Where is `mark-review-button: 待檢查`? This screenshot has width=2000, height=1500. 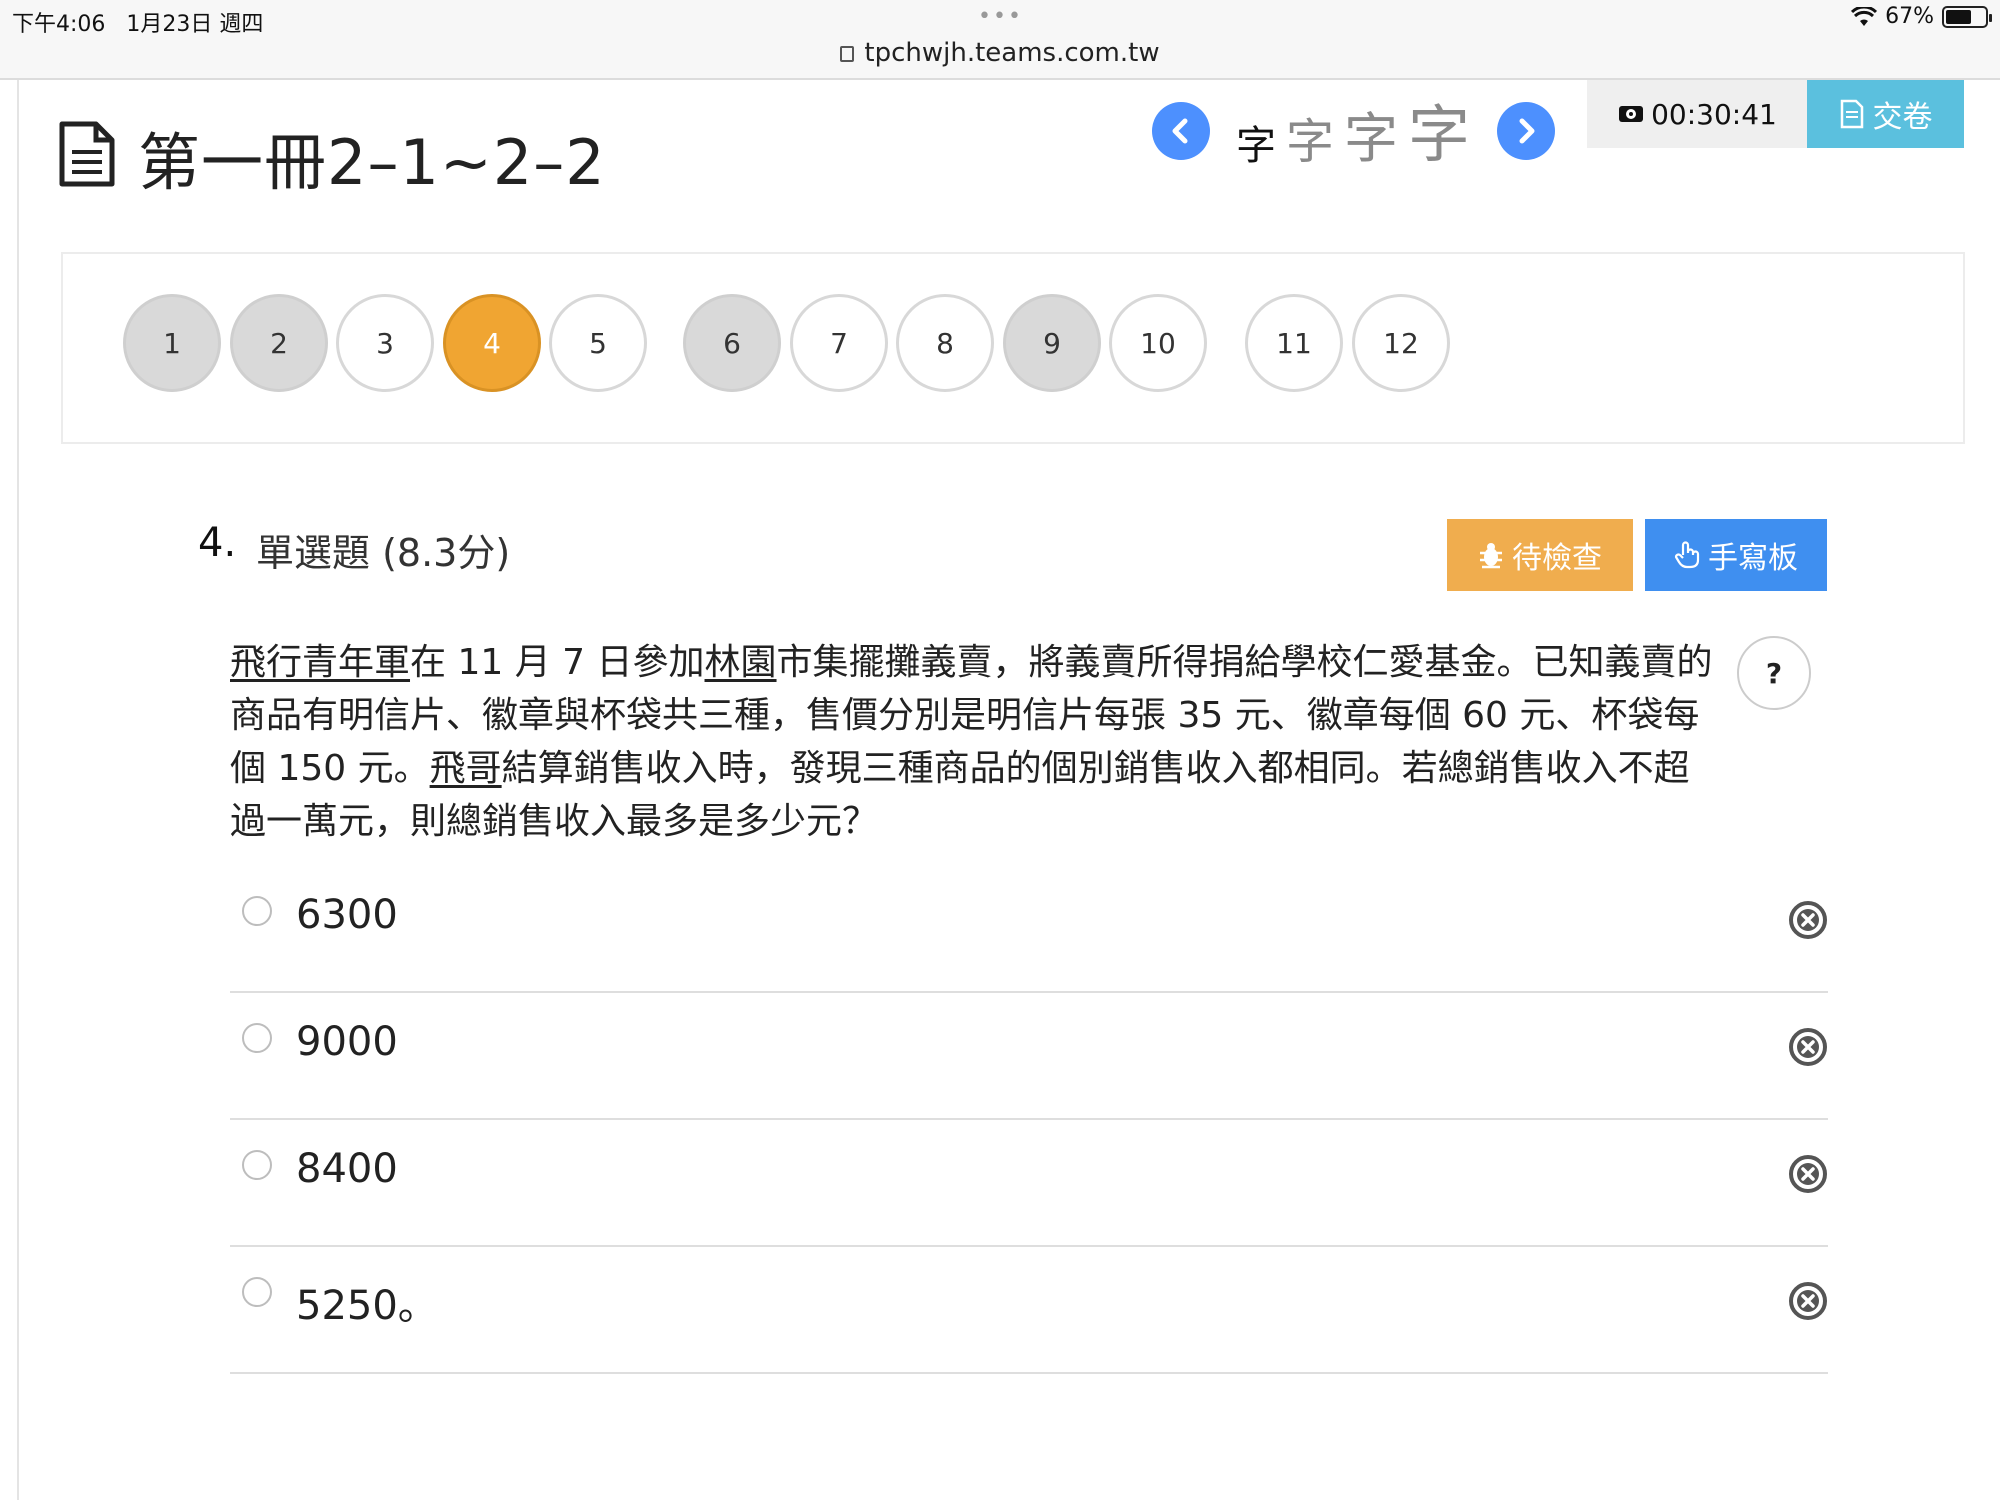
mark-review-button: 待檢查 is located at coordinates (1540, 555).